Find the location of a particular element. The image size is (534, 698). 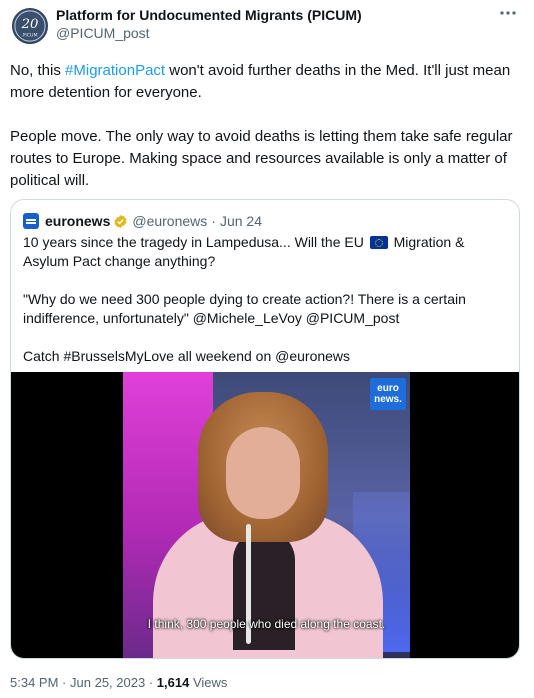

author-handle: @PICUM_post is located at coordinates (103, 33).